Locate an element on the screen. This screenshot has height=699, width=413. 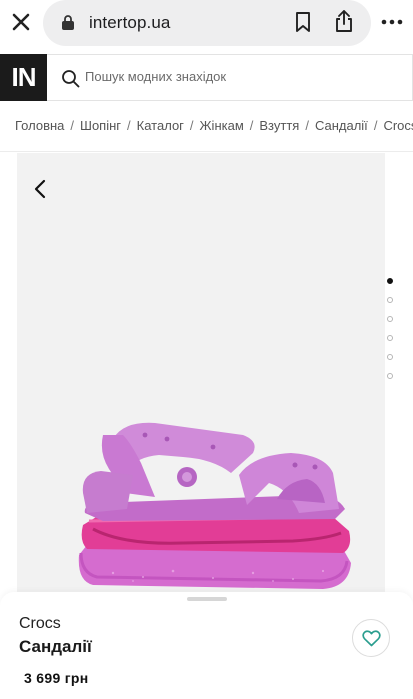
breadcrumb-item-catalog: Каталог is located at coordinates (160, 125).